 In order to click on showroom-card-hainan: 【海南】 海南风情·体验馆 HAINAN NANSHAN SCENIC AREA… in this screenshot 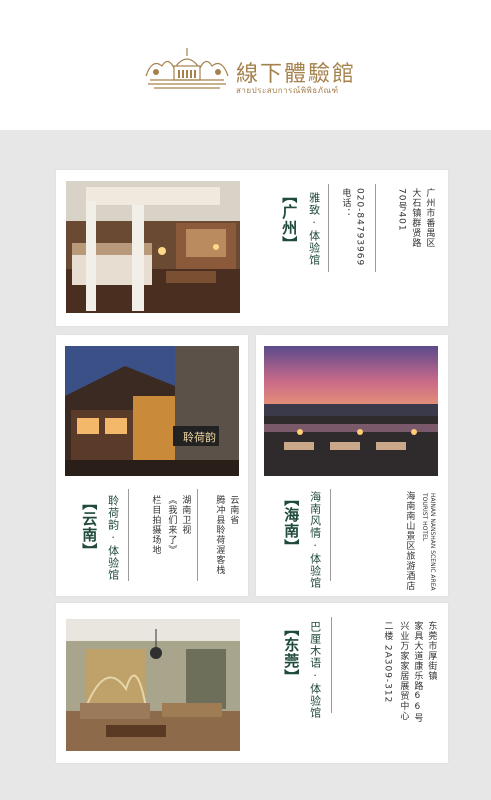, I will do `click(352, 465)`.